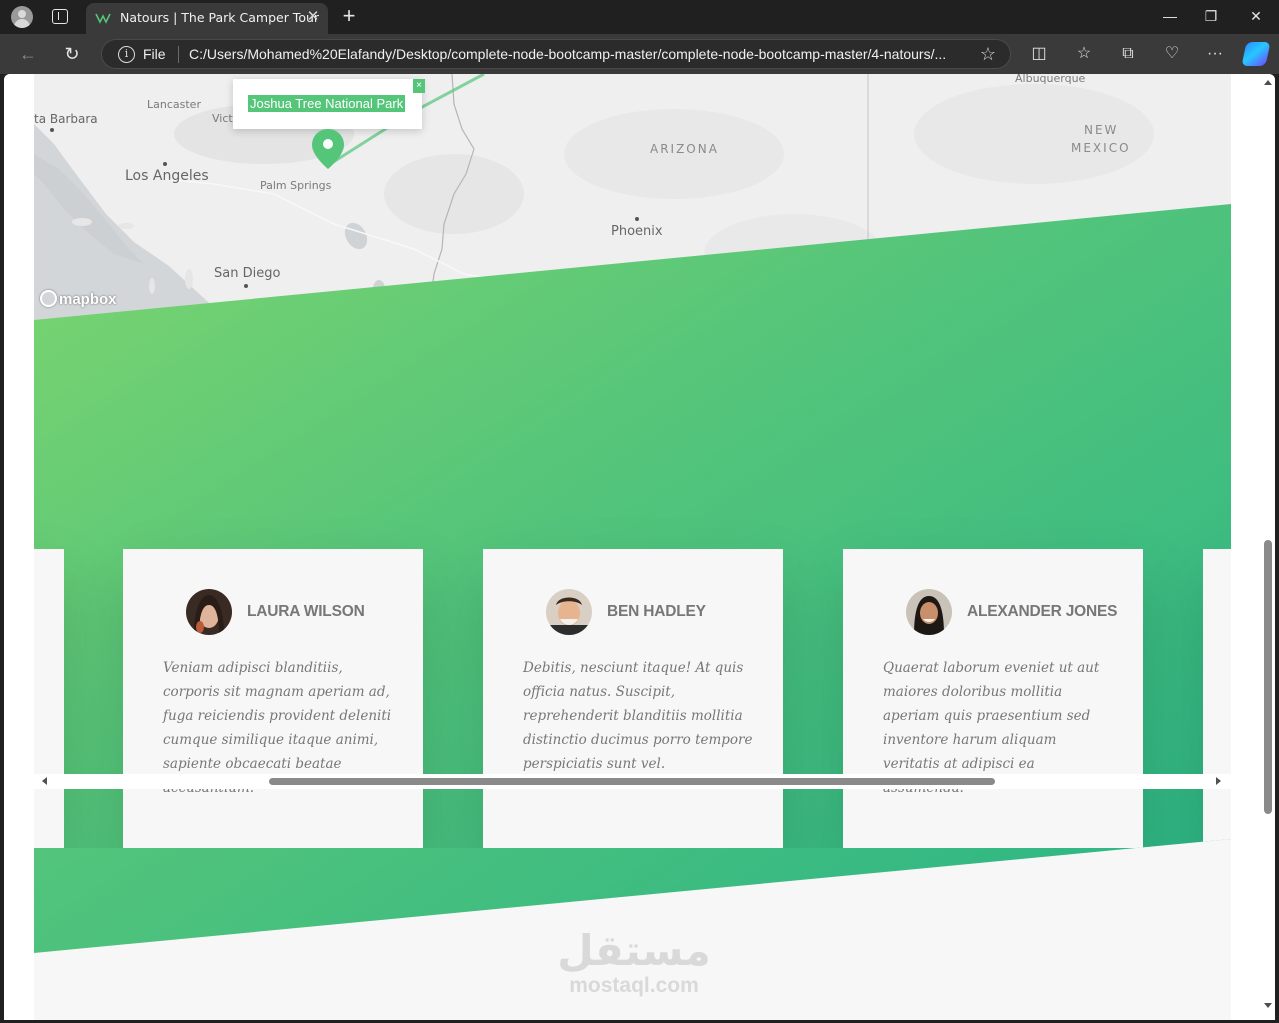 This screenshot has height=1023, width=1279. Describe the element at coordinates (1256, 16) in the screenshot. I see `close-window-button: ✕` at that location.